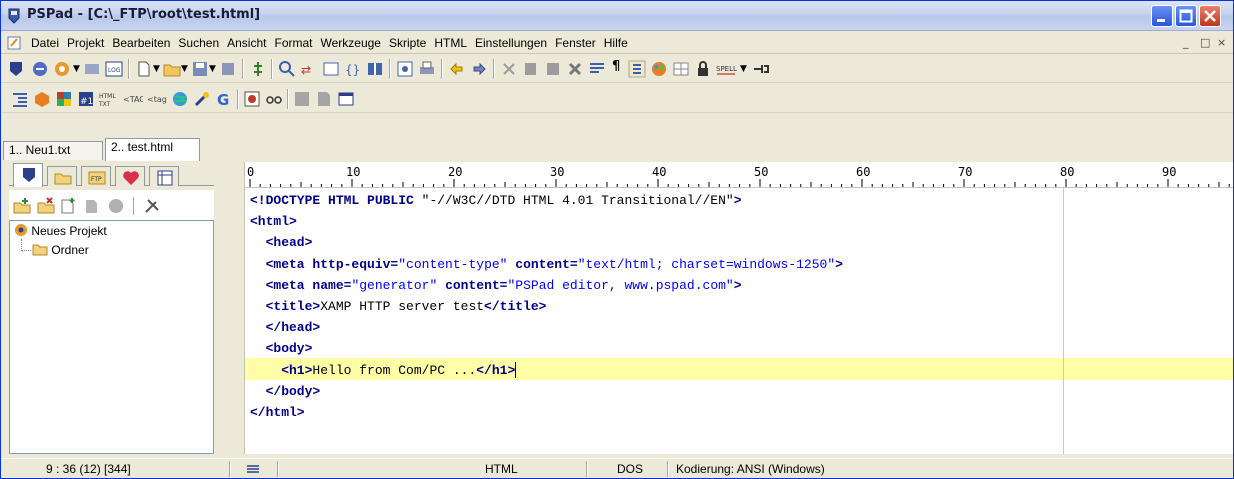  Describe the element at coordinates (637, 69) in the screenshot. I see `column-mode-icon` at that location.